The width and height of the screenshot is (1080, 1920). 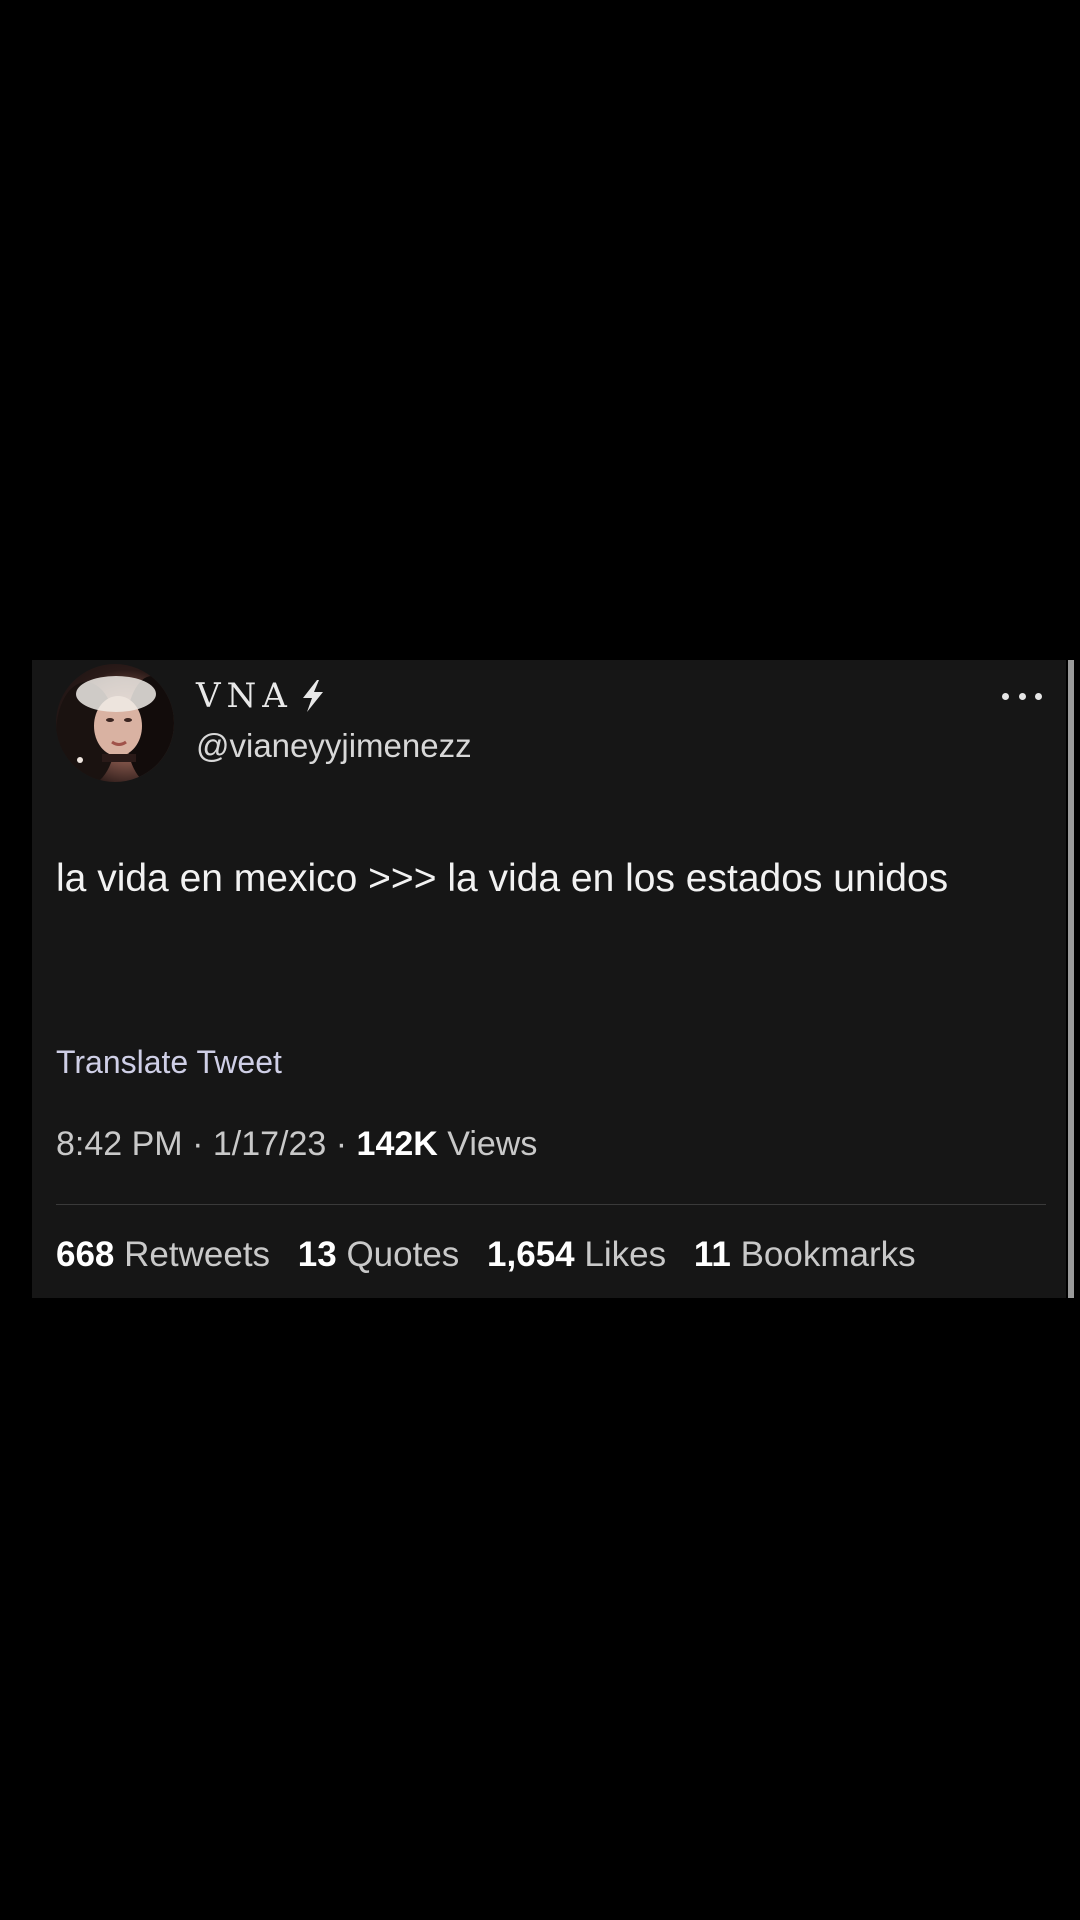 I want to click on scrollbar, so click(x=1071, y=979).